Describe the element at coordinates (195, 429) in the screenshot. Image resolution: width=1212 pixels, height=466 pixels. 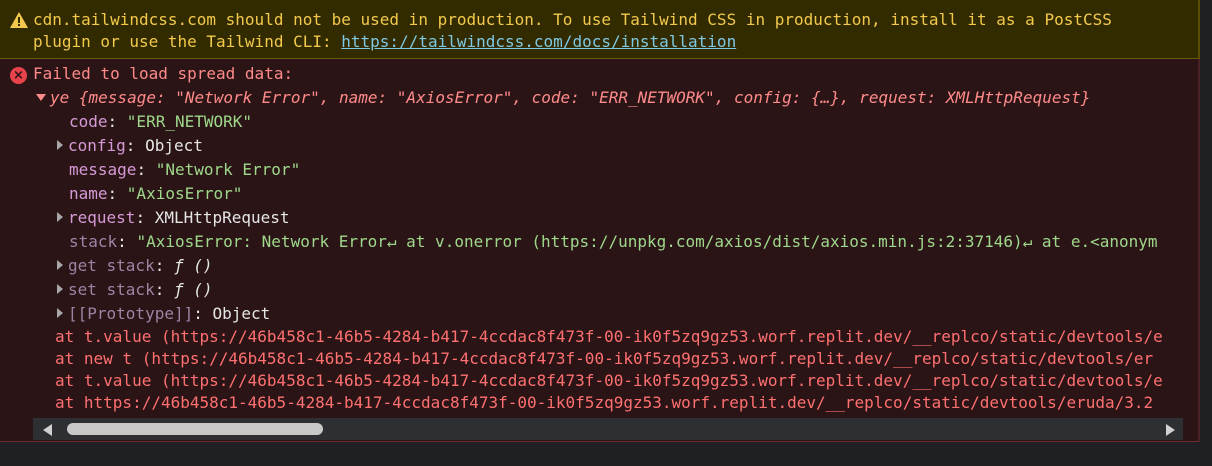
I see `scrollbar-thumb` at that location.